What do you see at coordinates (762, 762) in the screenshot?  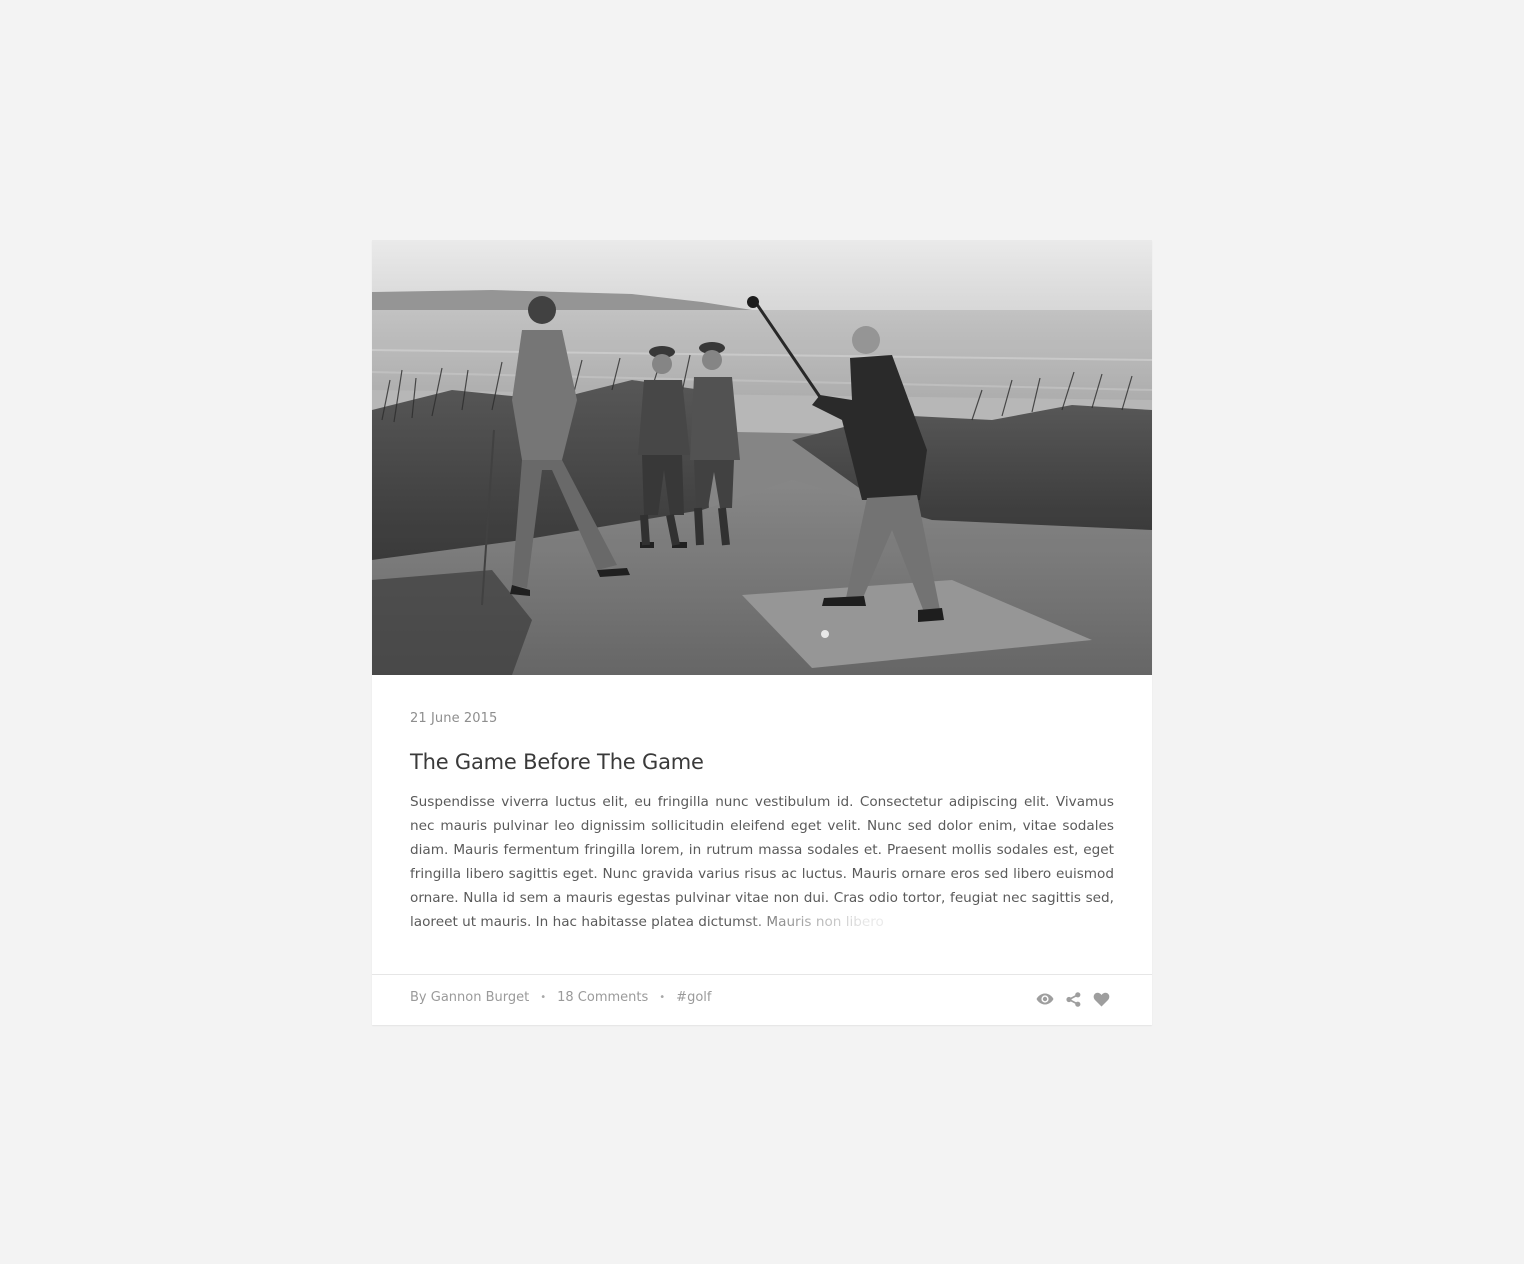 I see `post-title: The Game Before The Game` at bounding box center [762, 762].